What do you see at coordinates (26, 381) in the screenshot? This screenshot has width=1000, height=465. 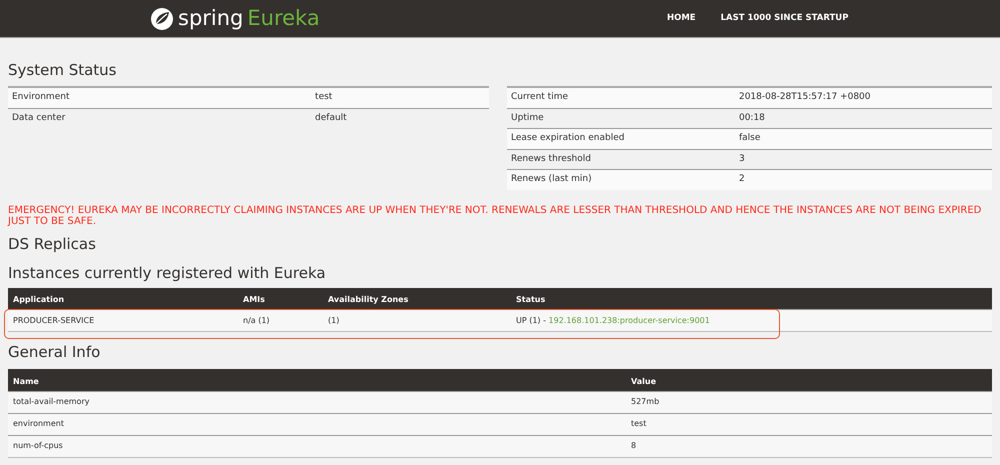 I see `column-header: Name` at bounding box center [26, 381].